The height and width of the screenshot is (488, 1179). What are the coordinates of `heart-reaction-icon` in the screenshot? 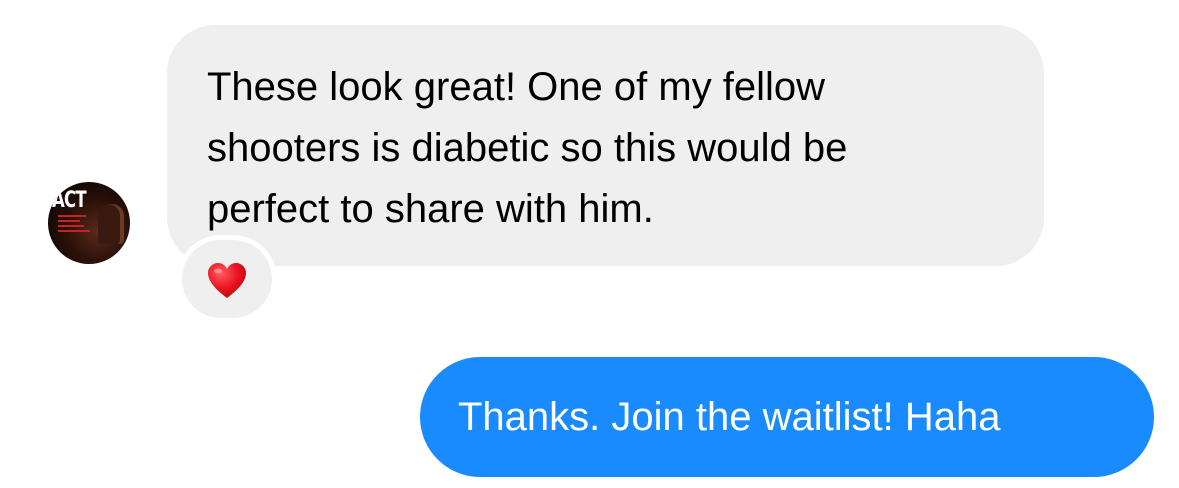 It's located at (227, 280).